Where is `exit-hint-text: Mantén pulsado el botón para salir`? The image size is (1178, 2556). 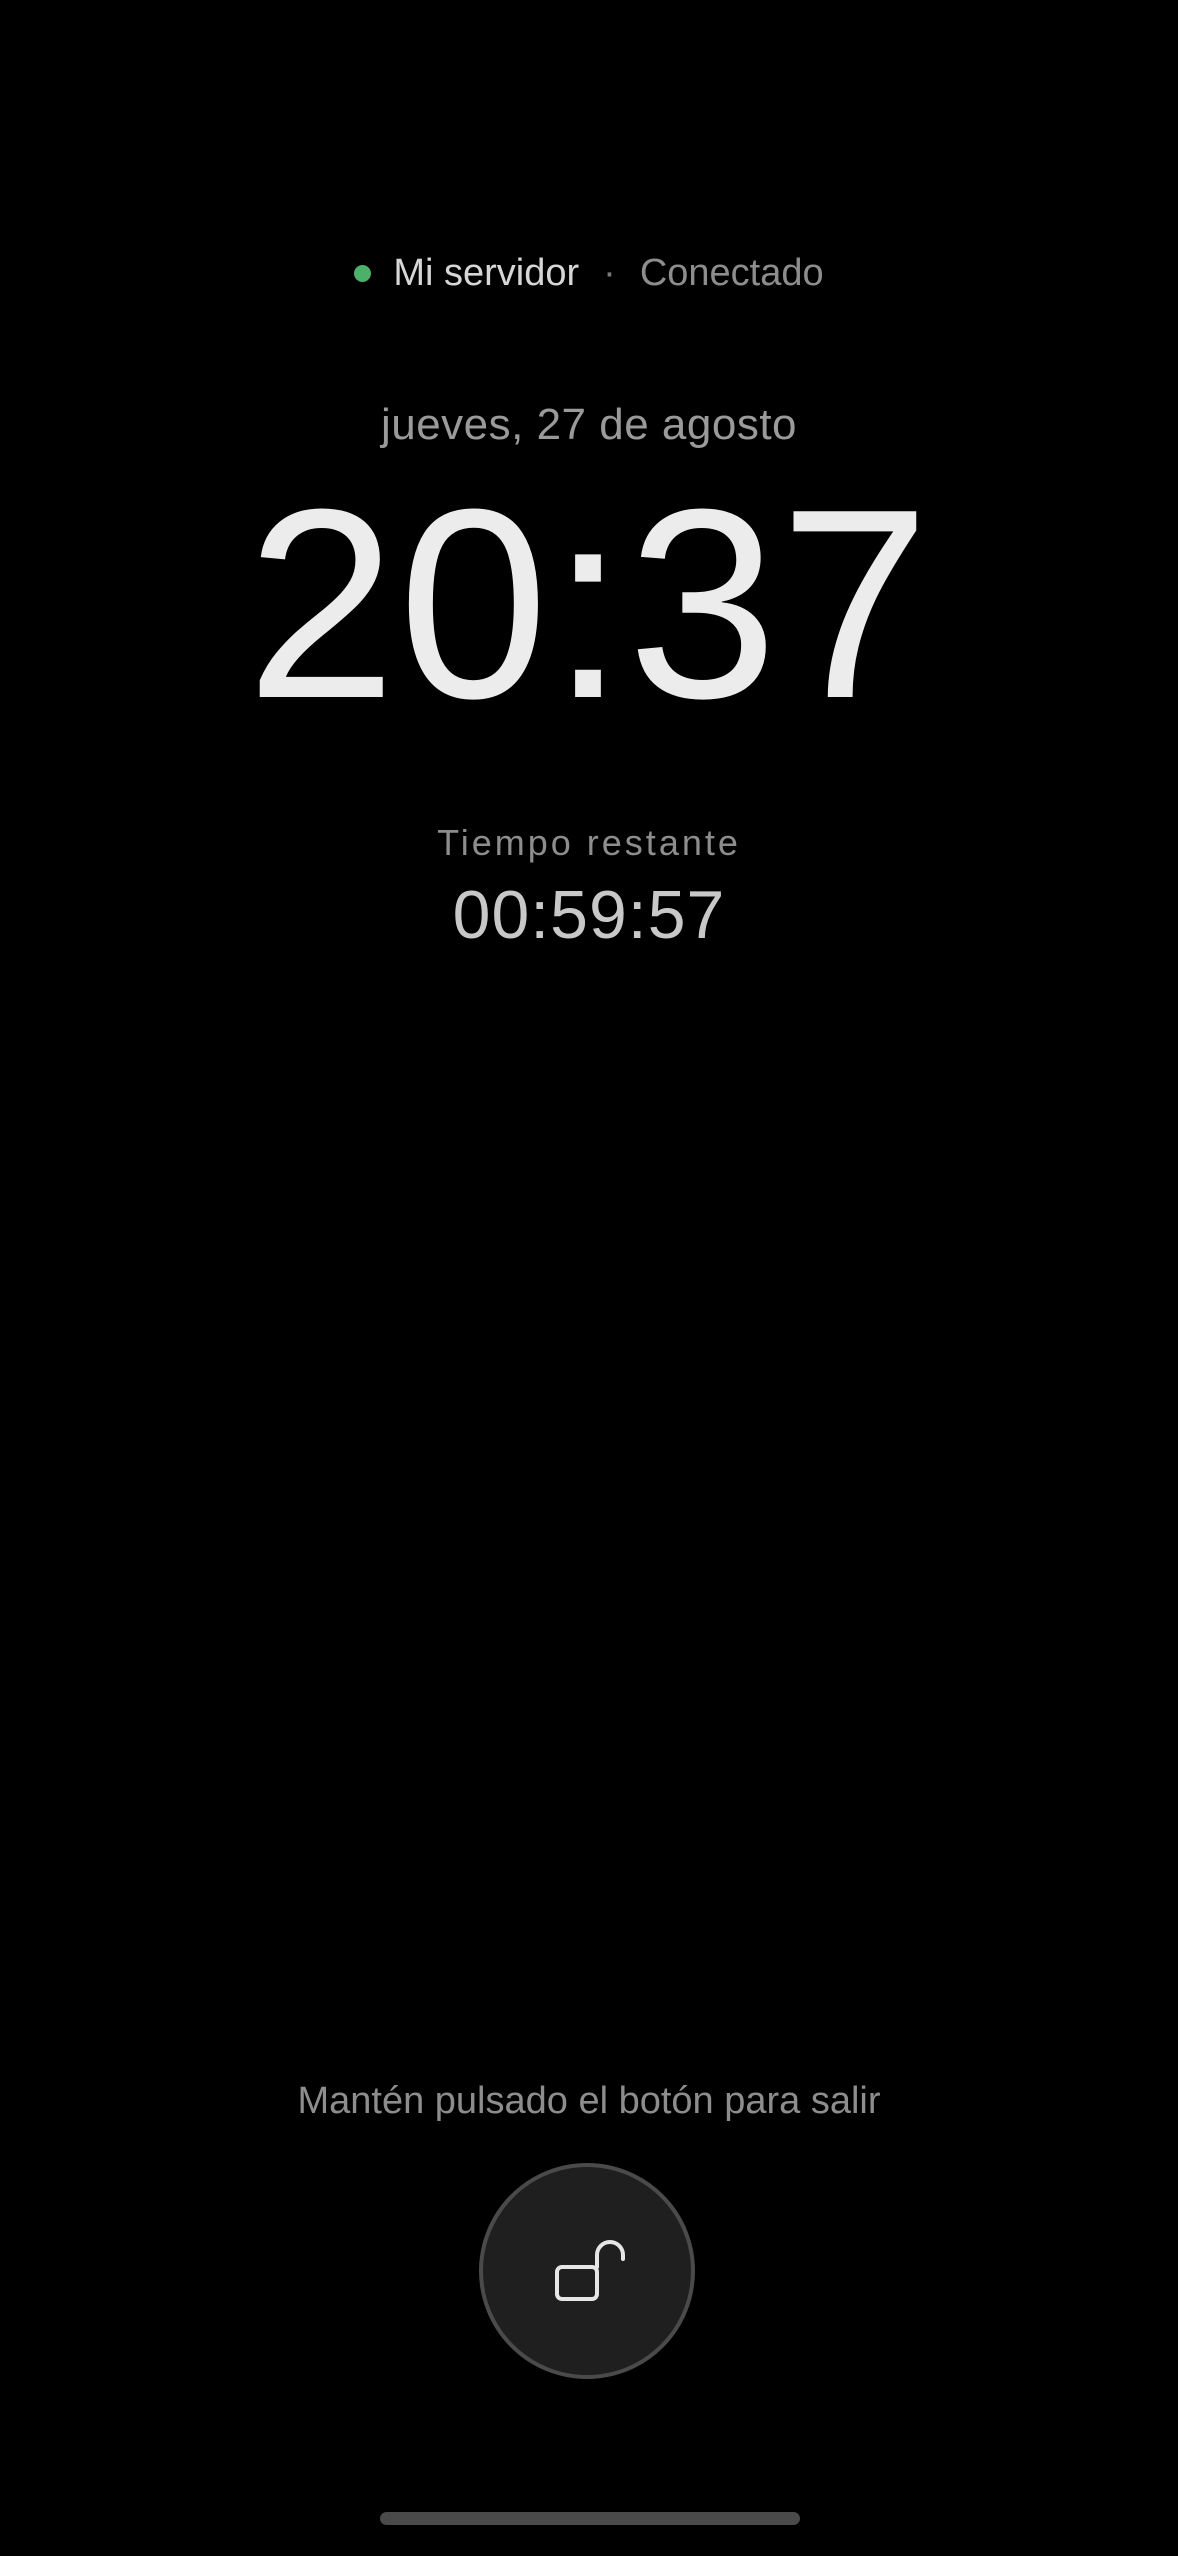
exit-hint-text: Mantén pulsado el botón para salir is located at coordinates (589, 2101).